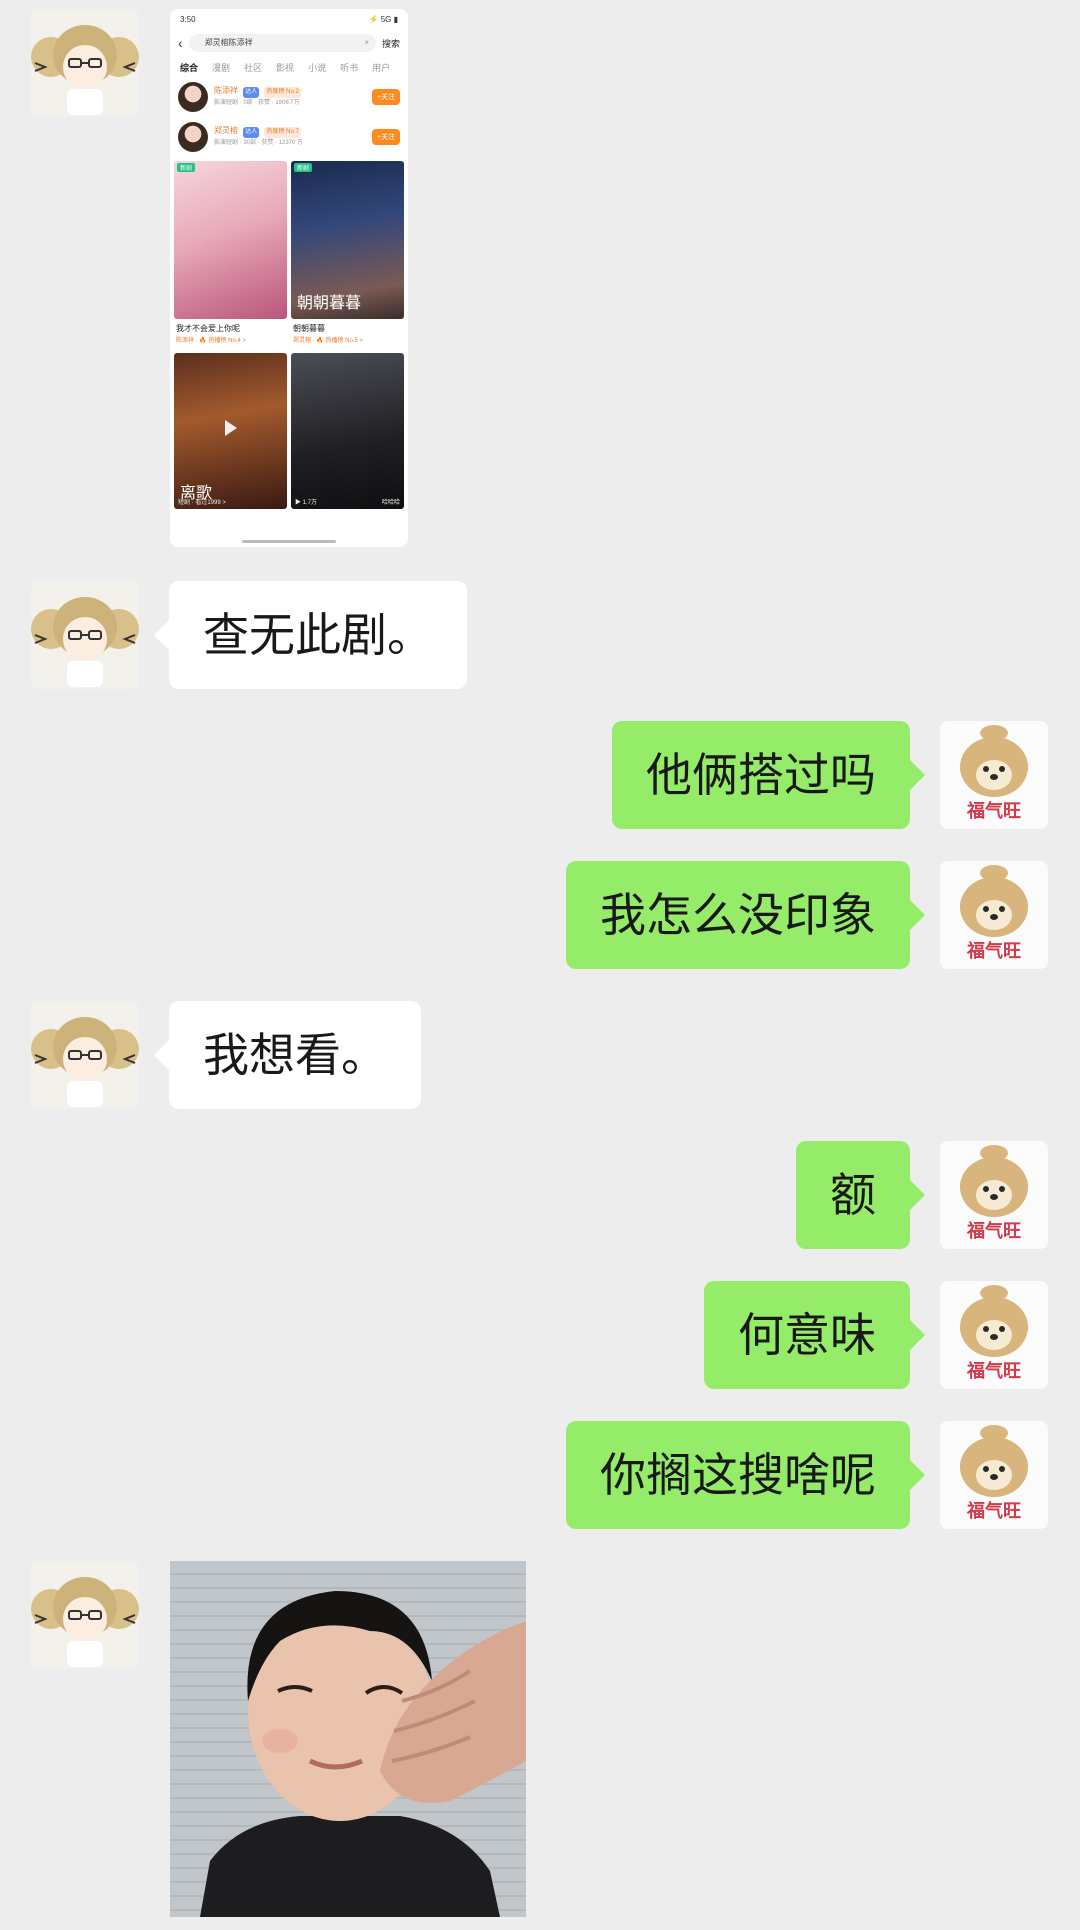  What do you see at coordinates (189, 69) in the screenshot?
I see `tab-all: 综合` at bounding box center [189, 69].